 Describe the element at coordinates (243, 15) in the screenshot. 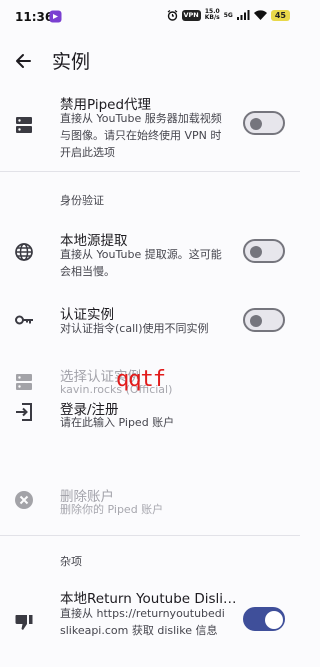

I see `signal-icon` at that location.